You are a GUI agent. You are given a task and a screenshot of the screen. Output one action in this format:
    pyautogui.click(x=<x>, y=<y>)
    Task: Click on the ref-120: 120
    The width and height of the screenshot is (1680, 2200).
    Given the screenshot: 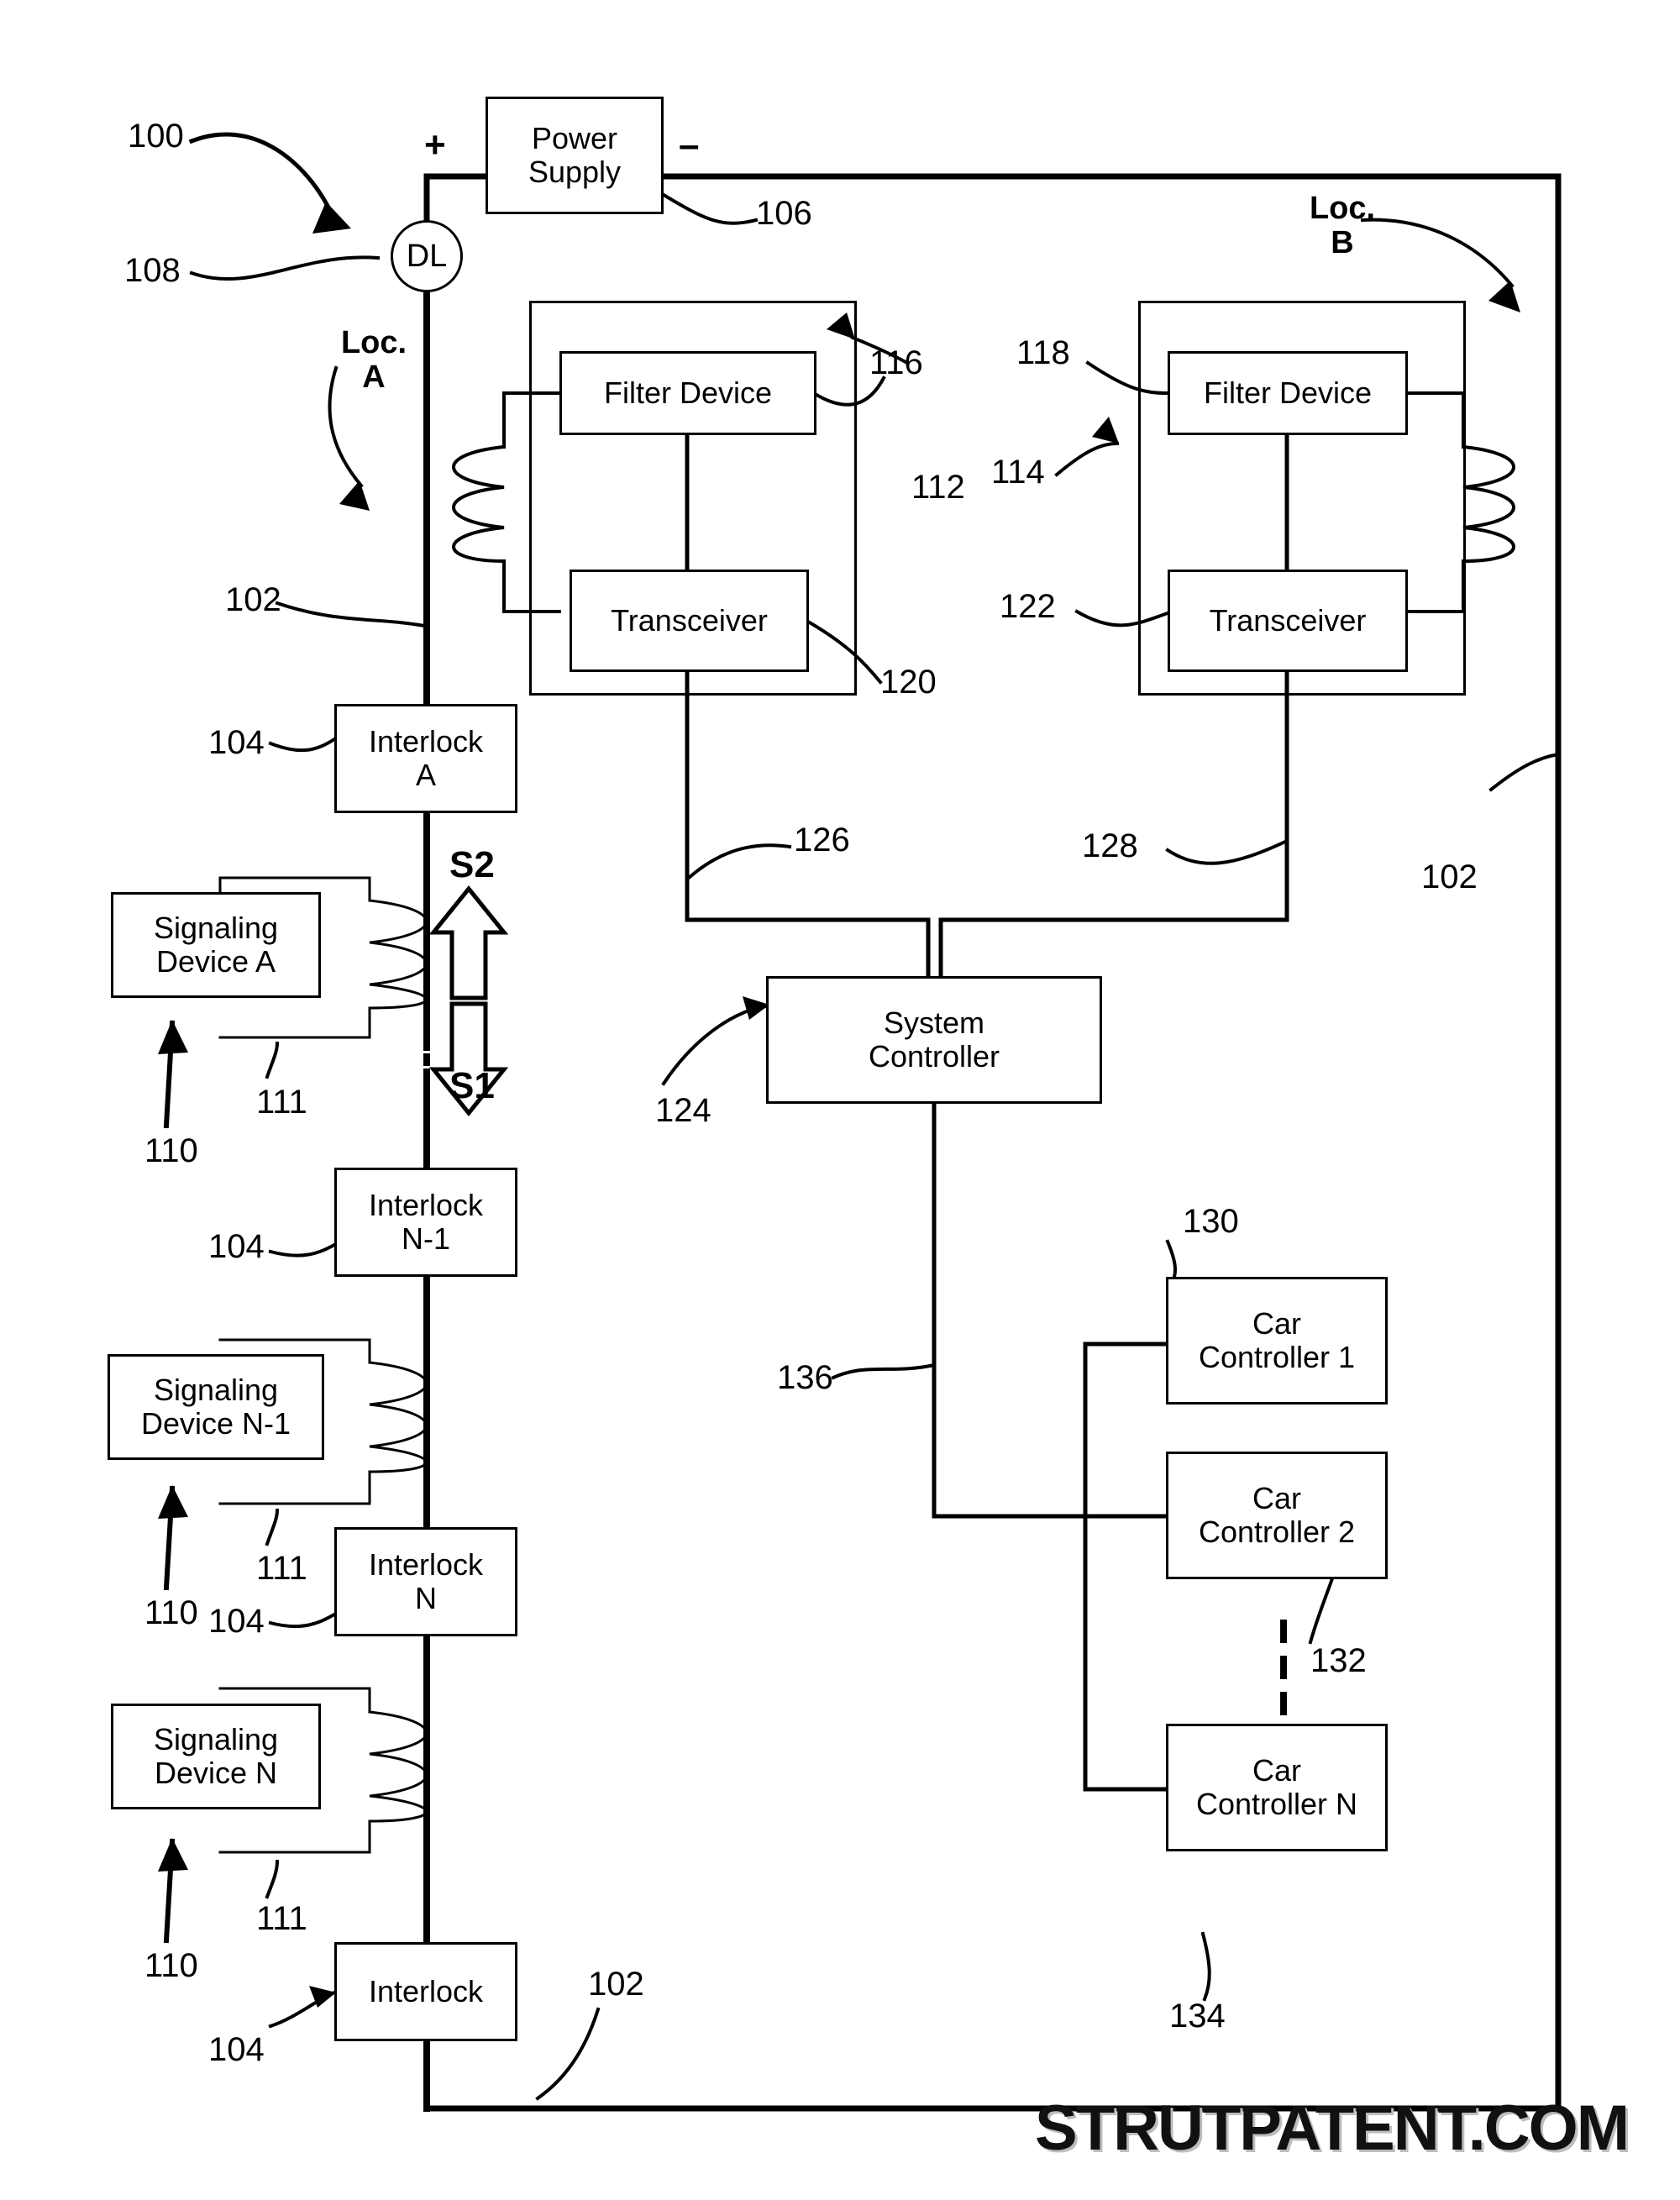 What is the action you would take?
    pyautogui.click(x=908, y=682)
    